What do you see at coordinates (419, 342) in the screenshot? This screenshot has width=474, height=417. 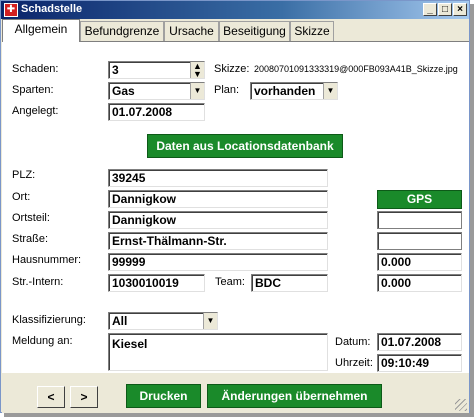 I see `datum-field: 01.07.2008` at bounding box center [419, 342].